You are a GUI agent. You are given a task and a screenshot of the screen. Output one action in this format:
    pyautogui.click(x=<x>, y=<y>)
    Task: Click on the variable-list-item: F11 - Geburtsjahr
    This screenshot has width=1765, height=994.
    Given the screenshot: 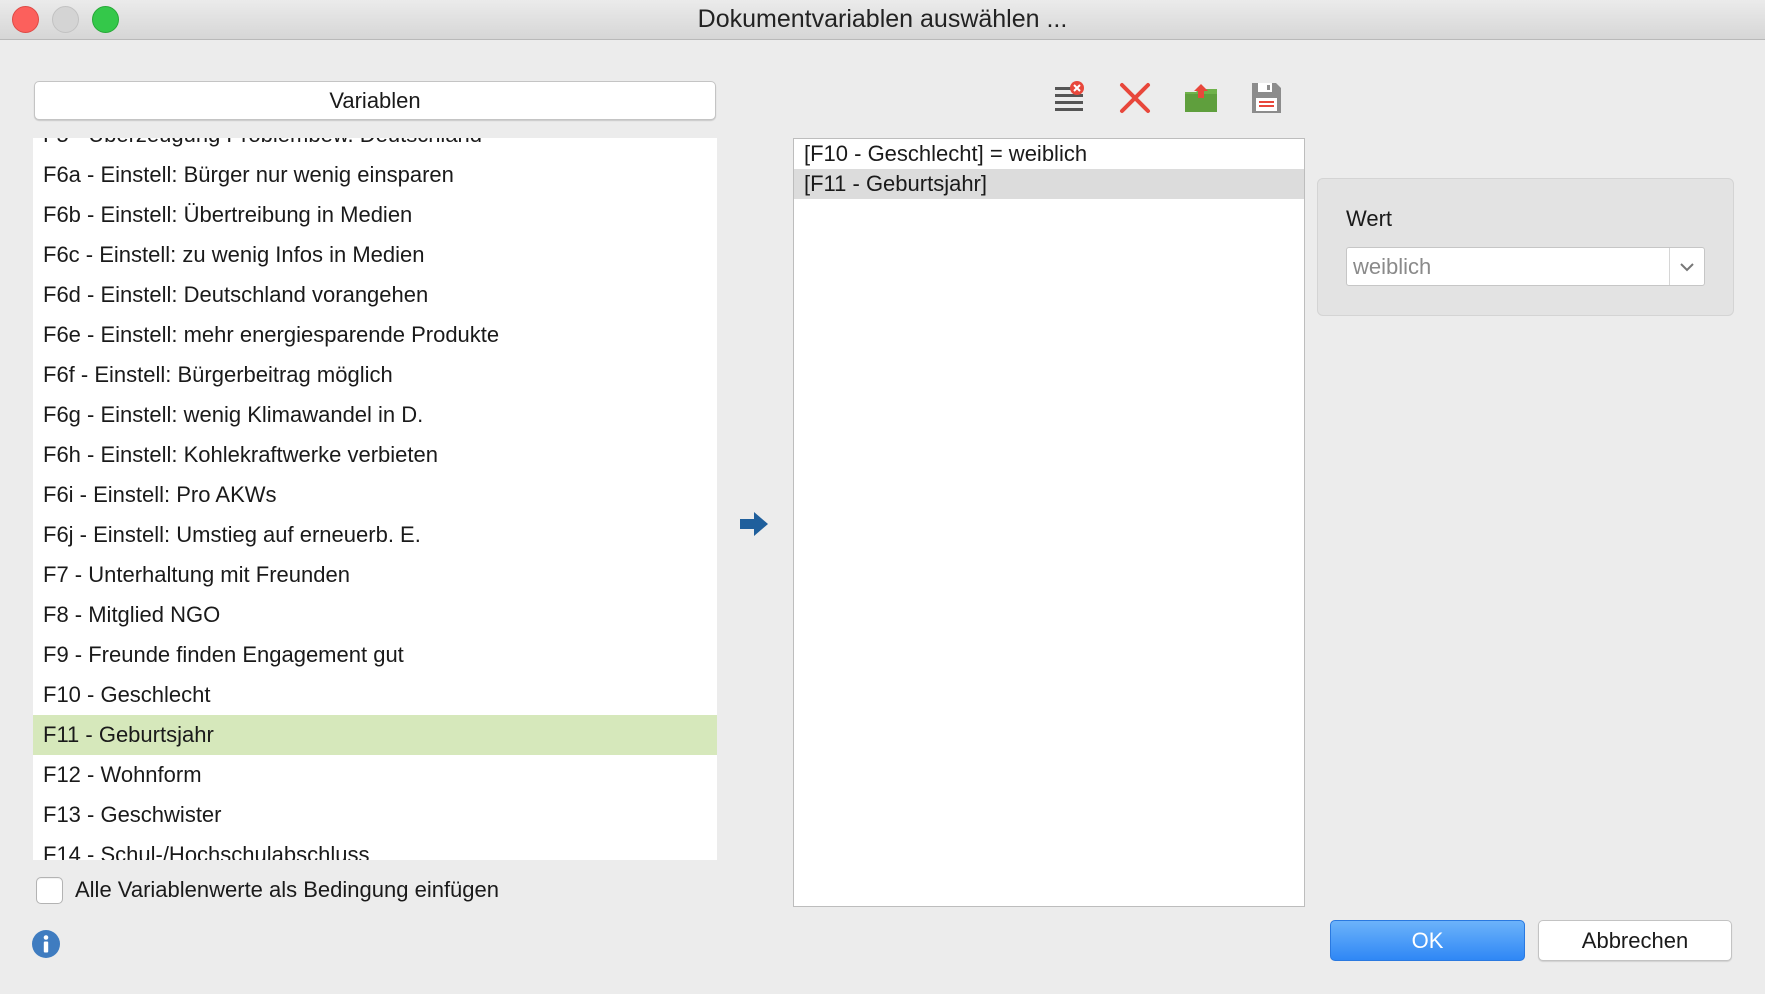 What is the action you would take?
    pyautogui.click(x=375, y=735)
    